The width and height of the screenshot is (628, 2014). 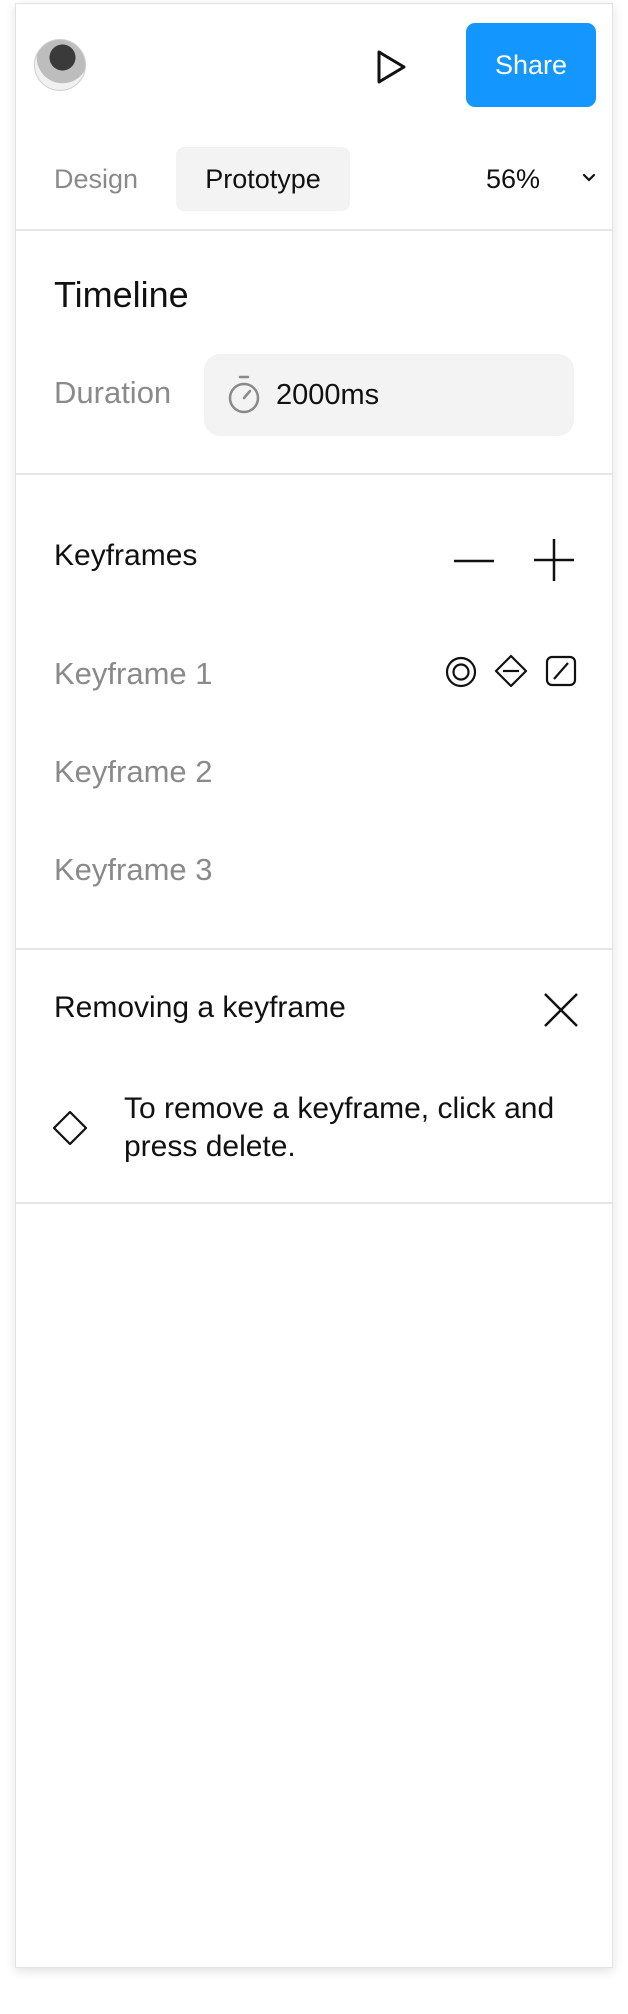 What do you see at coordinates (244, 394) in the screenshot?
I see `stopwatch-icon` at bounding box center [244, 394].